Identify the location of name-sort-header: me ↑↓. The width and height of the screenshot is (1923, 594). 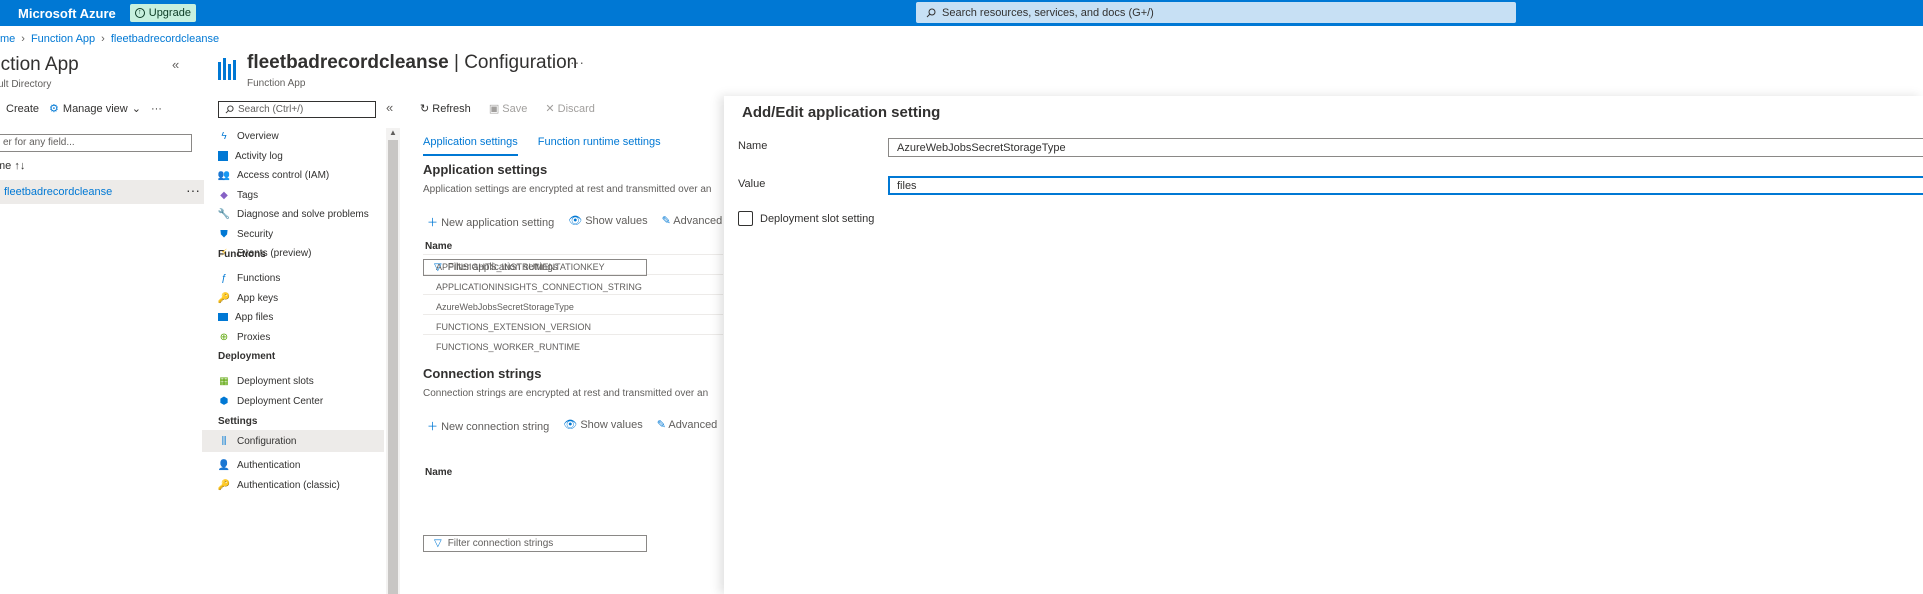
(12, 166).